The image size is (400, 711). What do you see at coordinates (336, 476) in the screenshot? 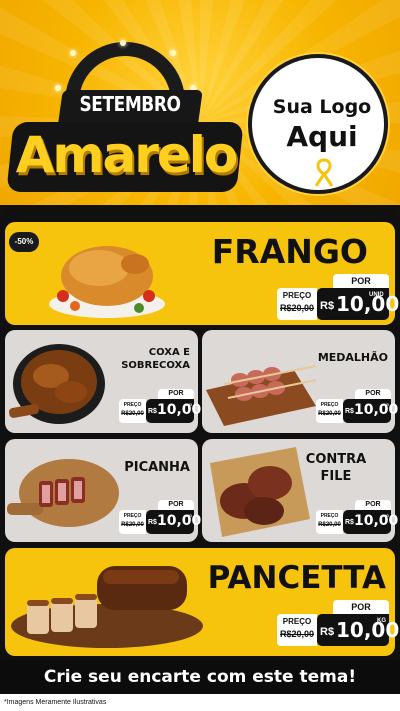
I see `title-line2: FILE` at bounding box center [336, 476].